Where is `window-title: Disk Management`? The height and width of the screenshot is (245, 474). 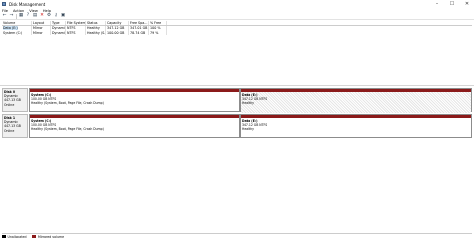
window-title: Disk Management is located at coordinates (27, 4).